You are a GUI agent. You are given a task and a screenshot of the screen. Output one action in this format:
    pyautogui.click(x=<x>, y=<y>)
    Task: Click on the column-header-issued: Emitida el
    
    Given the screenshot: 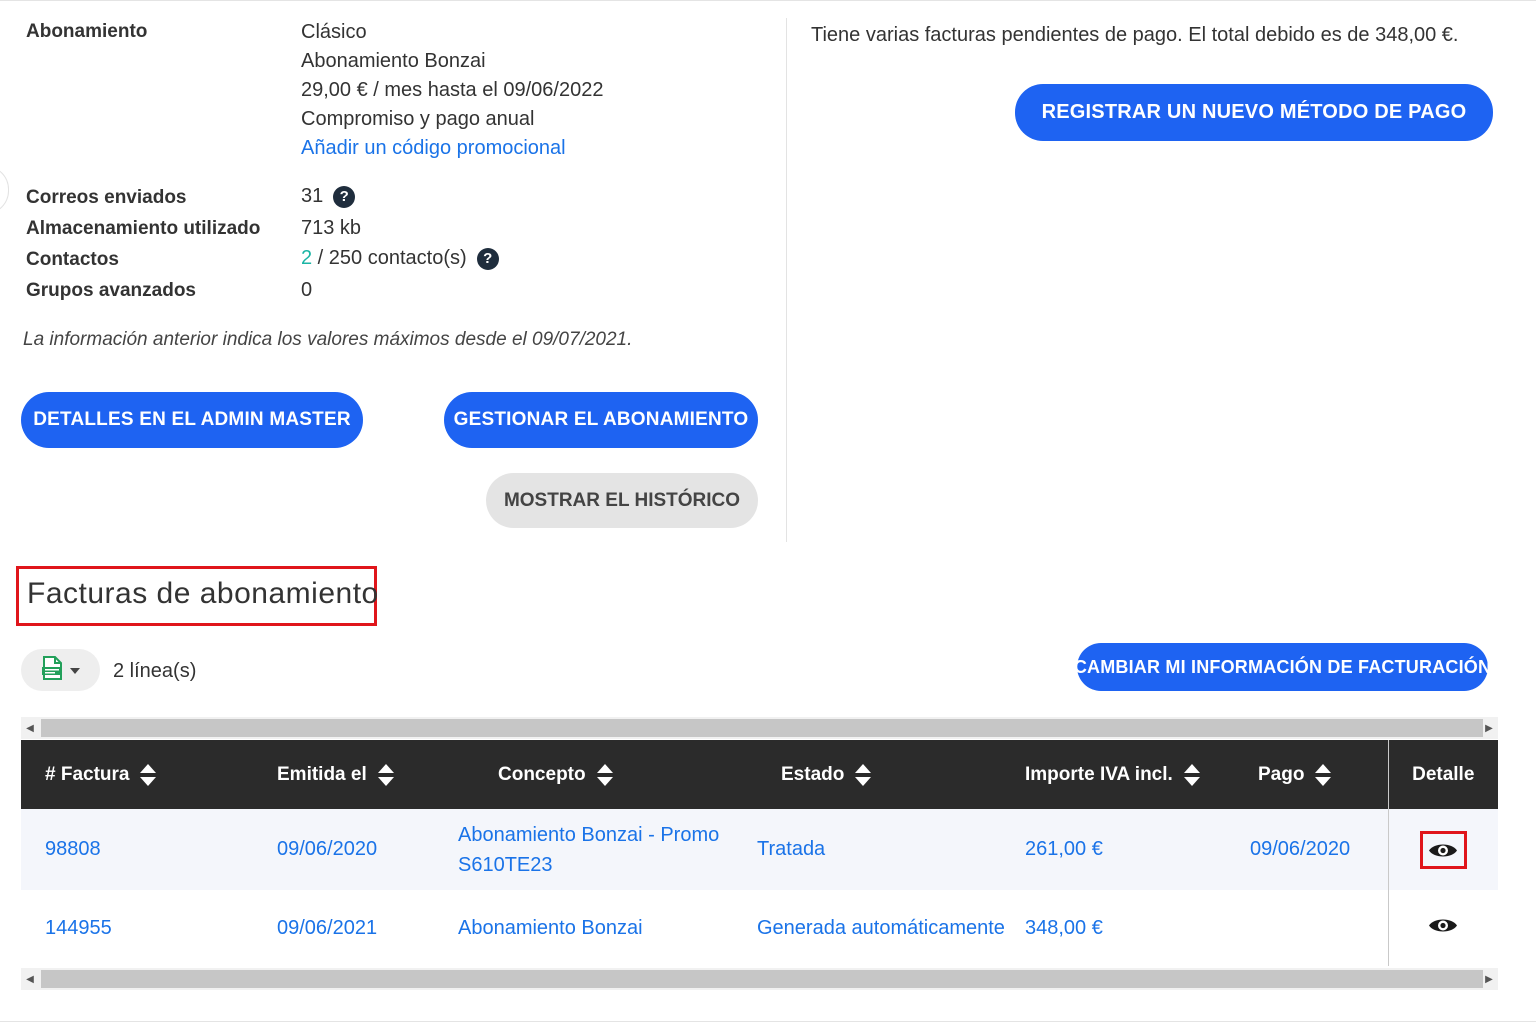 What is the action you would take?
    pyautogui.click(x=343, y=774)
    